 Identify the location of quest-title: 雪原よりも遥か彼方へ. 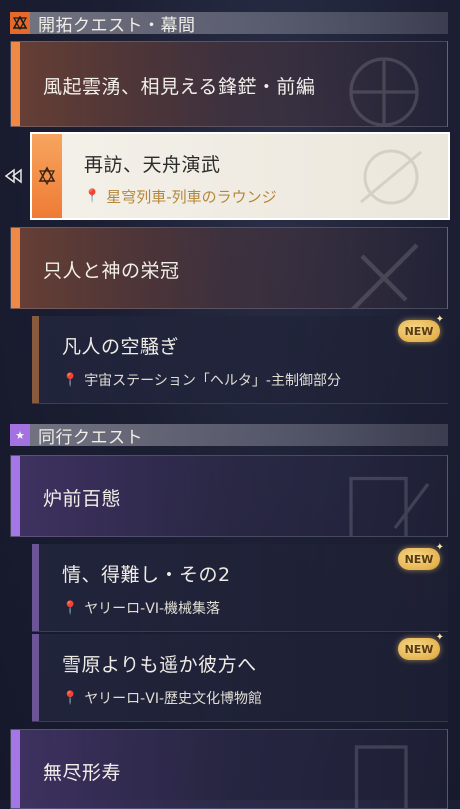
(159, 665).